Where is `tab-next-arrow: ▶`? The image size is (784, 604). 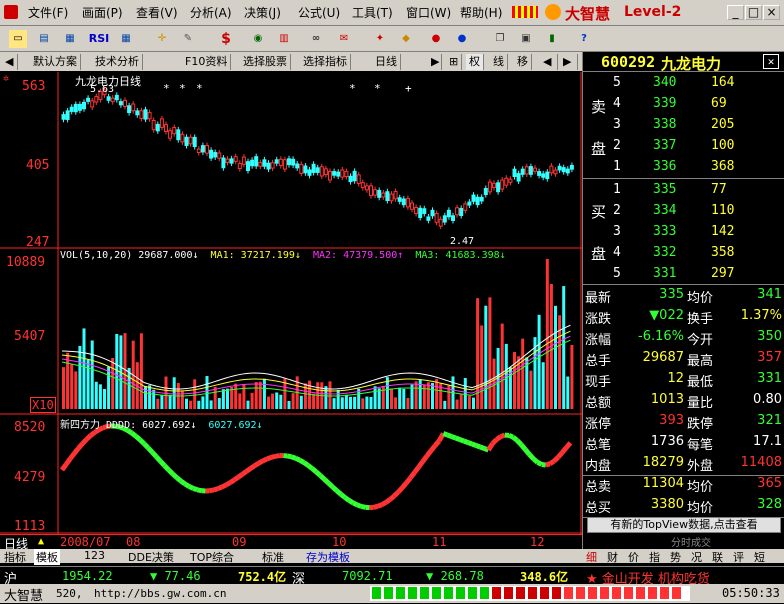 tab-next-arrow: ▶ is located at coordinates (435, 62).